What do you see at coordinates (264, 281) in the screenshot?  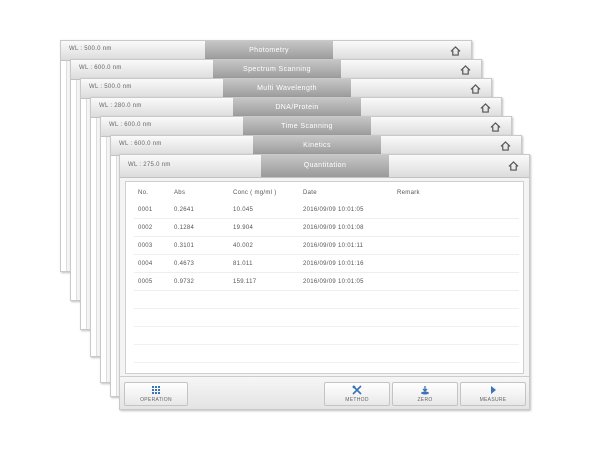 I see `cell-conc: 159.117` at bounding box center [264, 281].